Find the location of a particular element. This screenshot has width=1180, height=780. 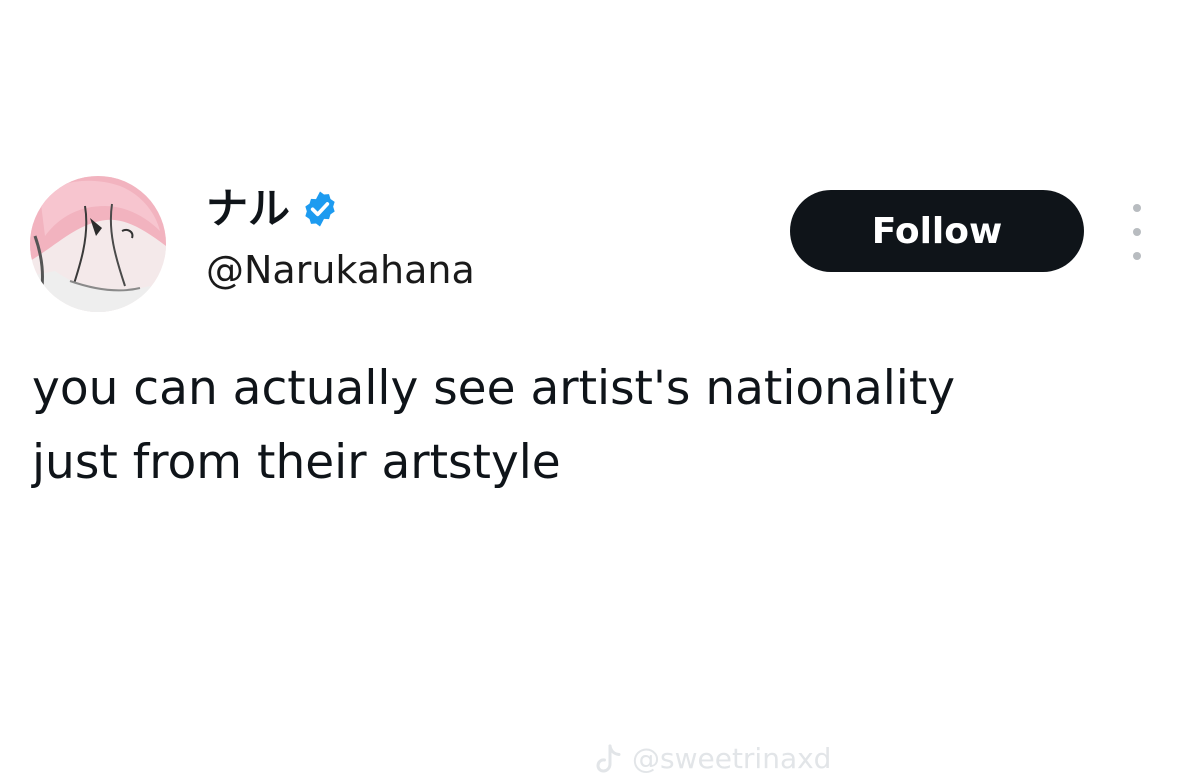

display-name-row: ナル is located at coordinates (273, 209).